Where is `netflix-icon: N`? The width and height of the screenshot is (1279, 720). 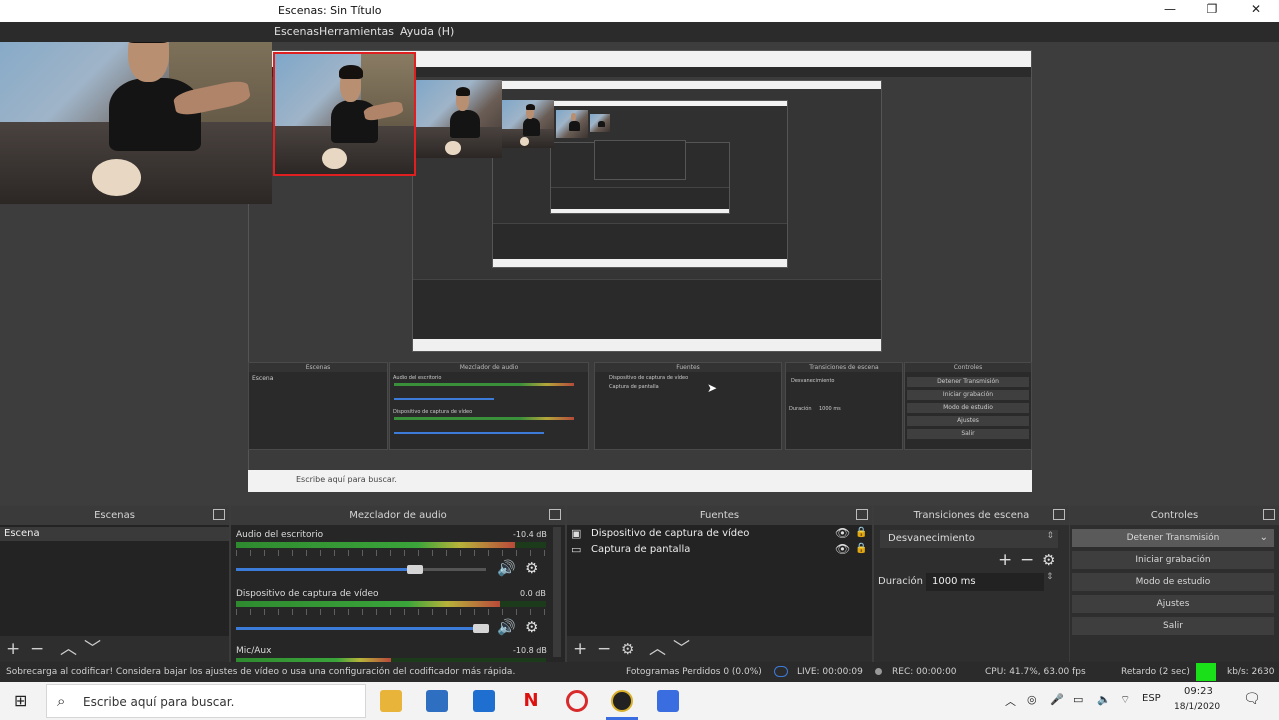
netflix-icon: N is located at coordinates (531, 701).